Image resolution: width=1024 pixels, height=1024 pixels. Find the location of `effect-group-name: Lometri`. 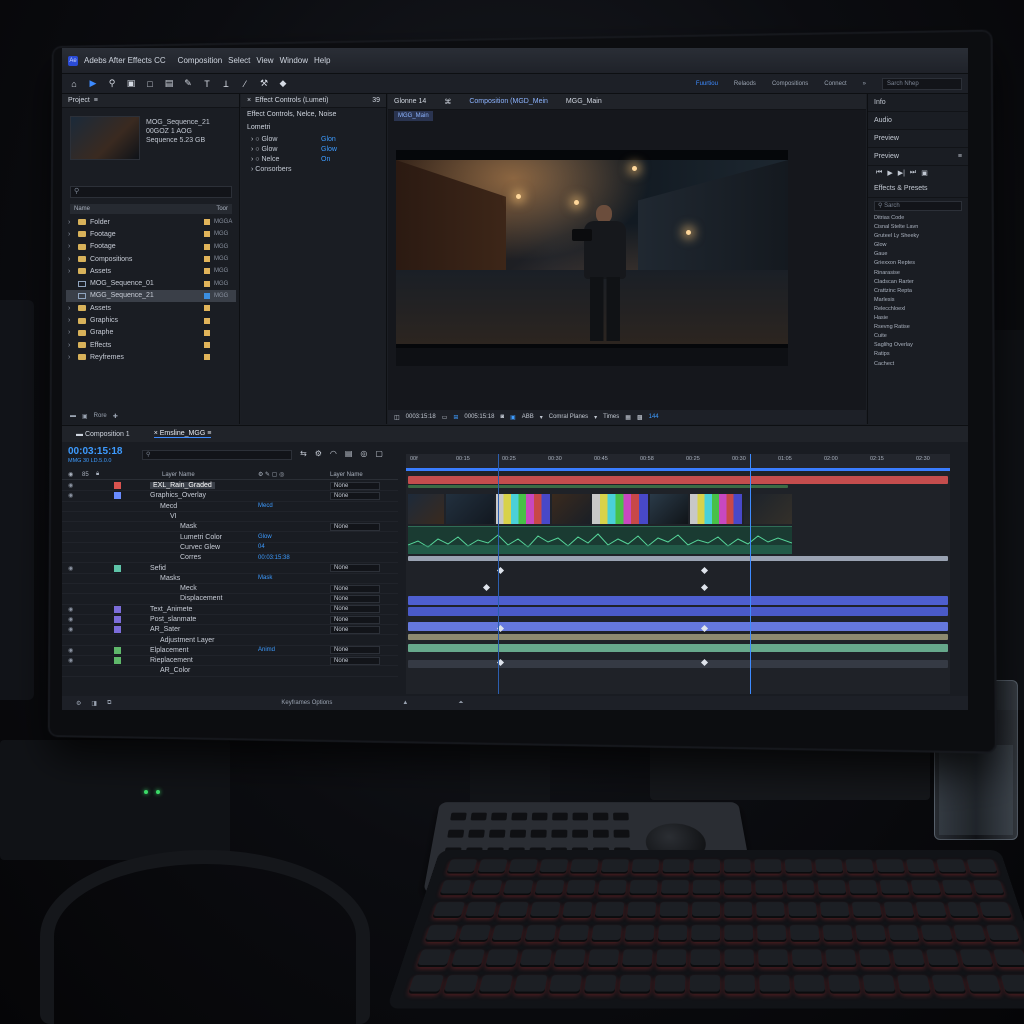

effect-group-name: Lometri is located at coordinates (313, 127).